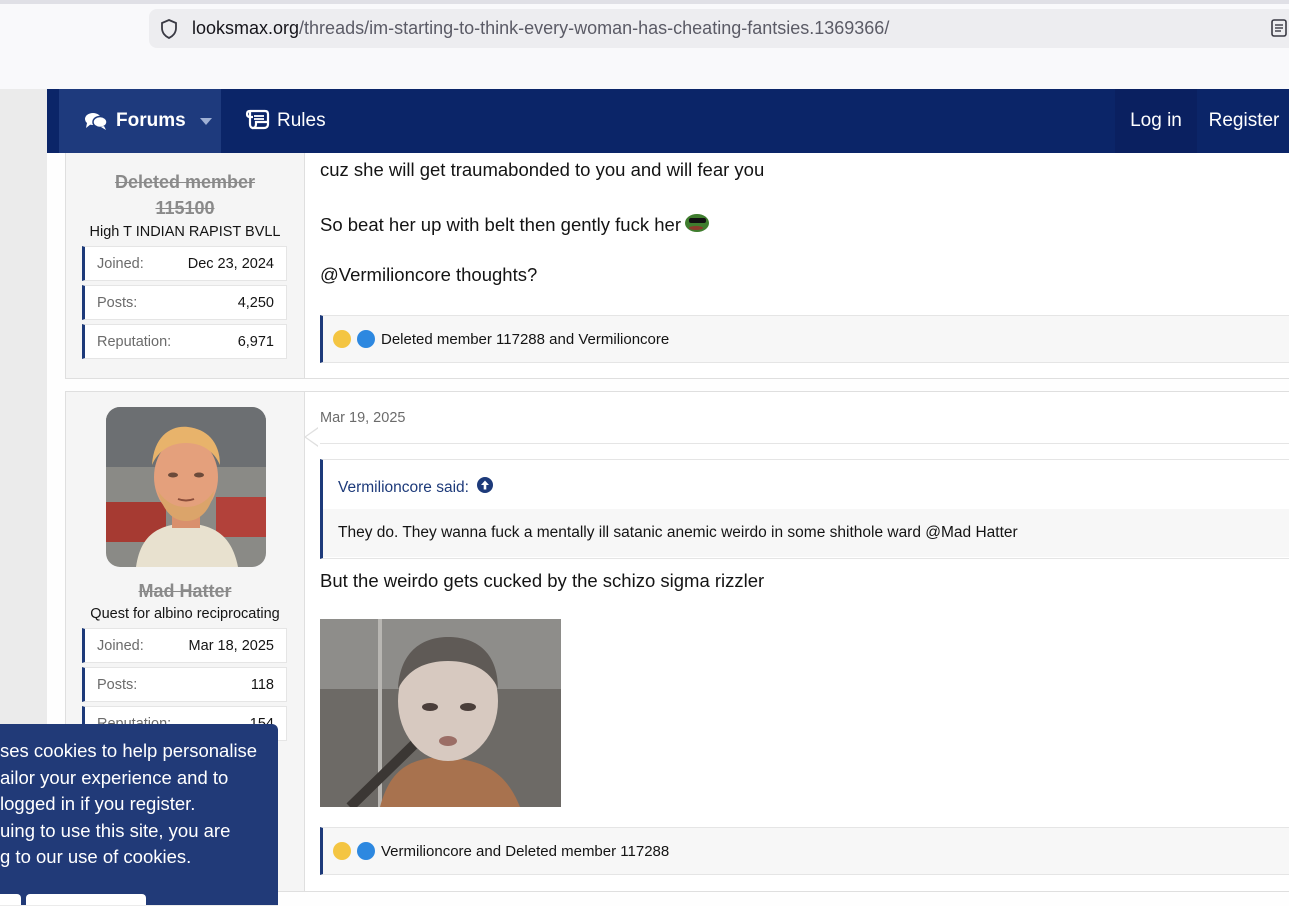 The image size is (1289, 906). I want to click on reactions-bar: Vermilioncore and Deleted member 117288, so click(804, 851).